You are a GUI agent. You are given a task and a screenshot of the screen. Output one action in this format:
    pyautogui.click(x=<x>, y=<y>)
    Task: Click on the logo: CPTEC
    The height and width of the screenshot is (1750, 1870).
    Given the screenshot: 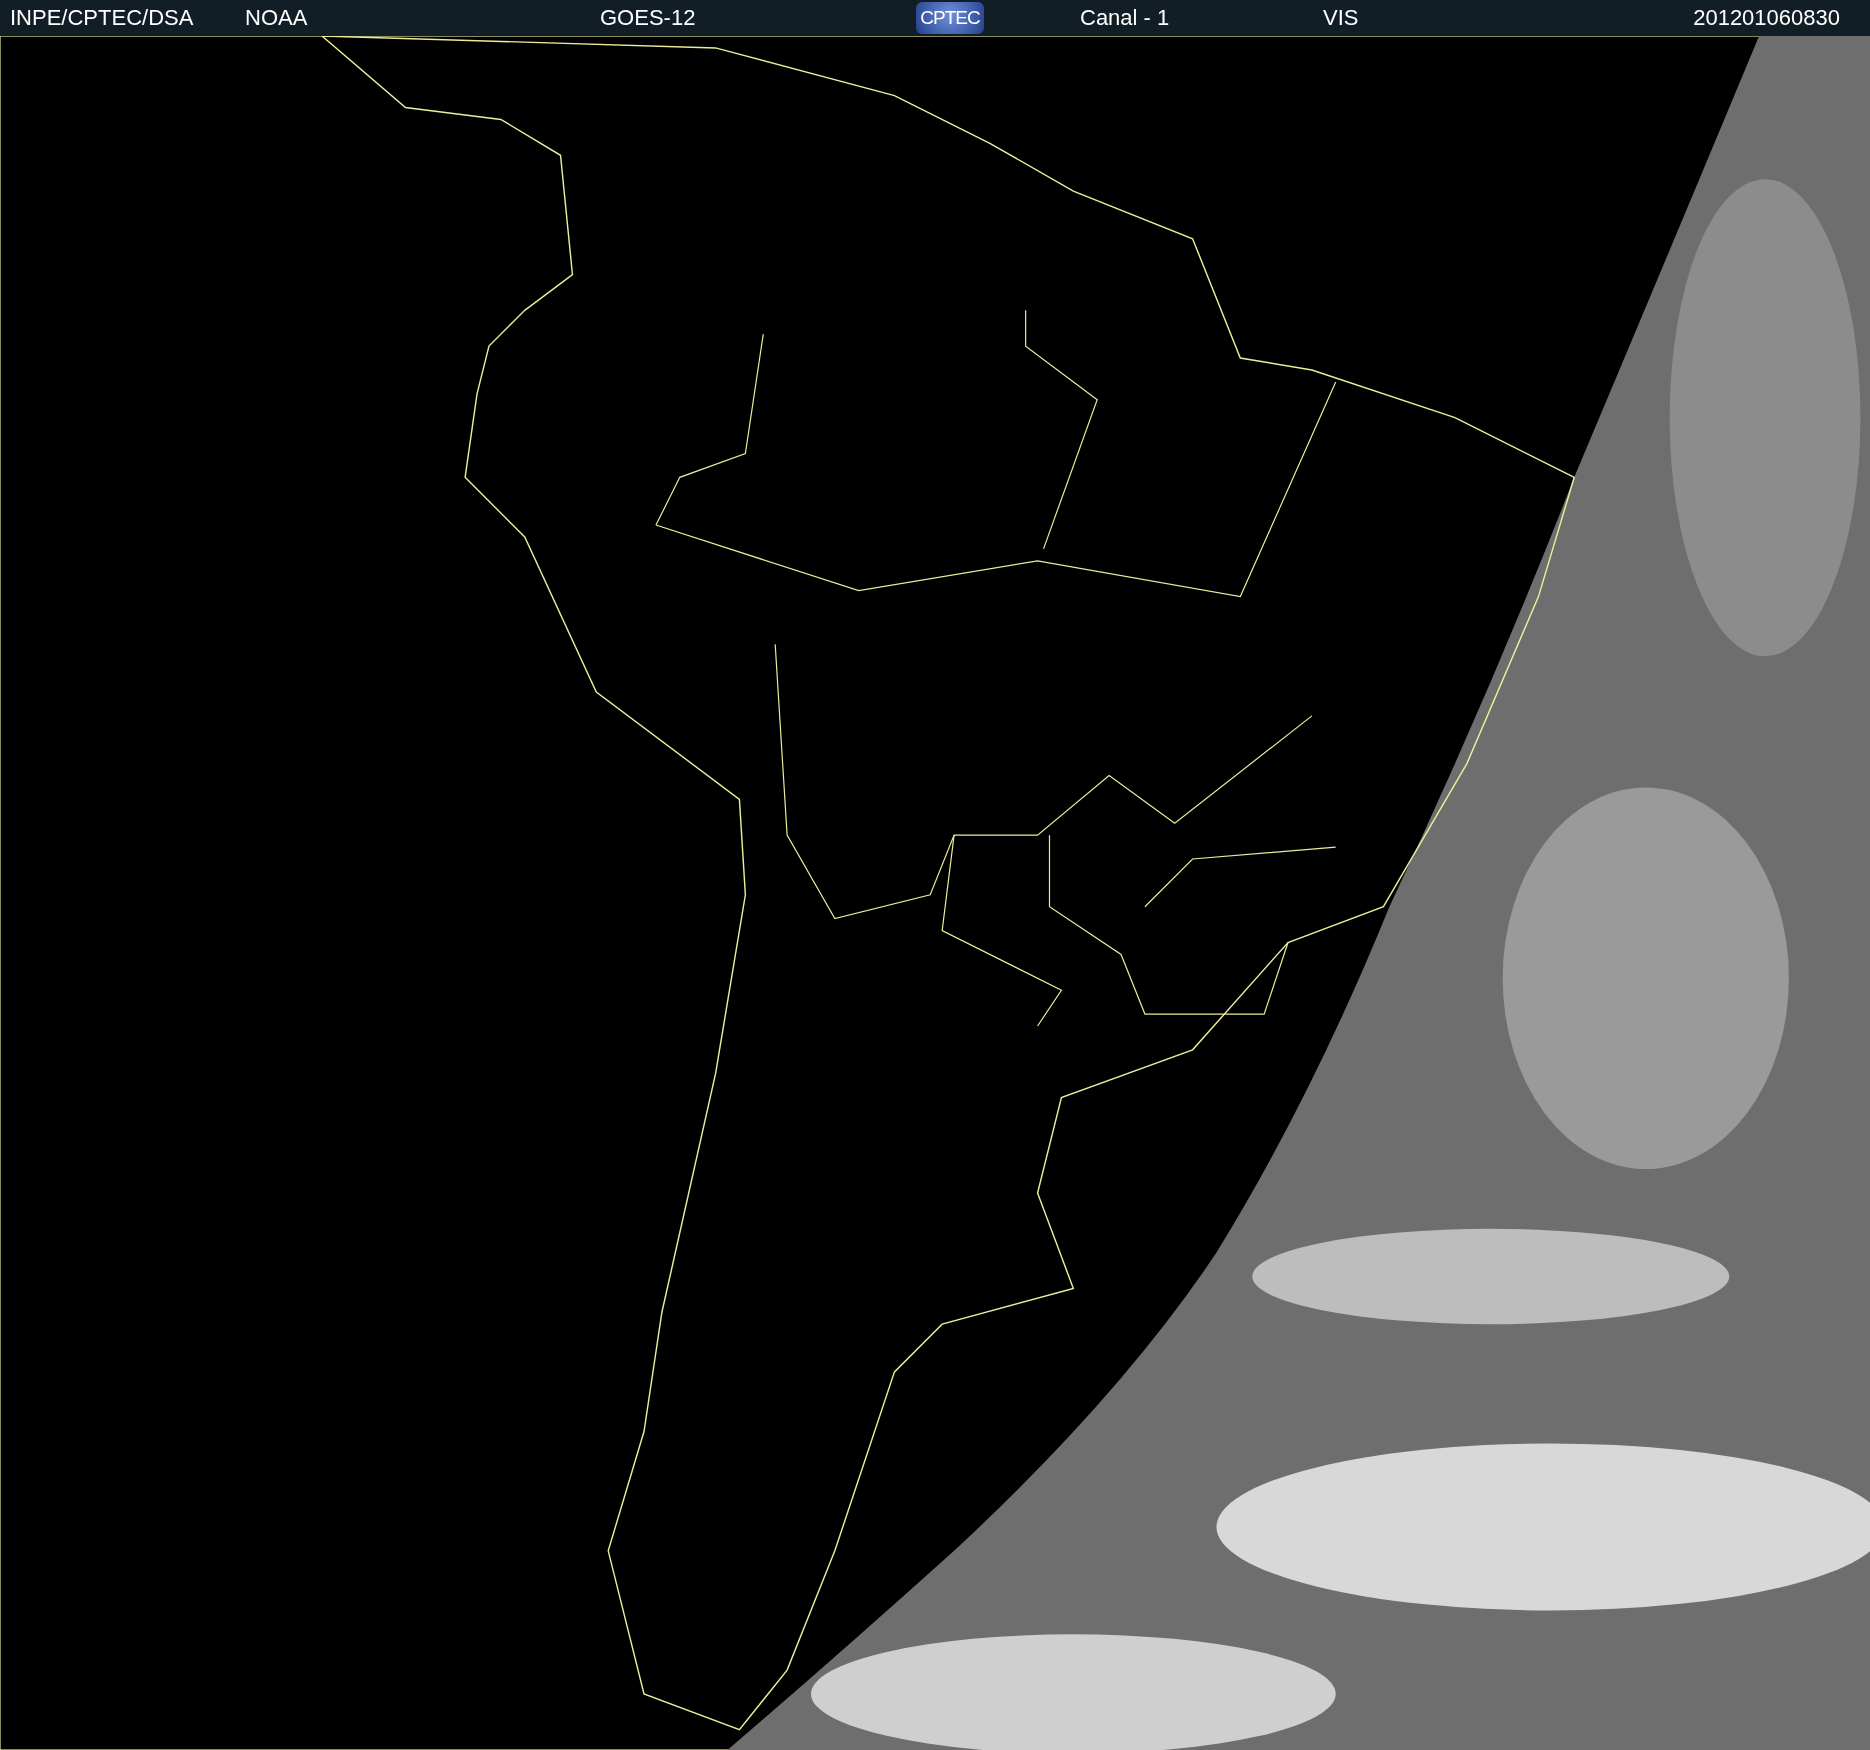 What is the action you would take?
    pyautogui.click(x=950, y=18)
    